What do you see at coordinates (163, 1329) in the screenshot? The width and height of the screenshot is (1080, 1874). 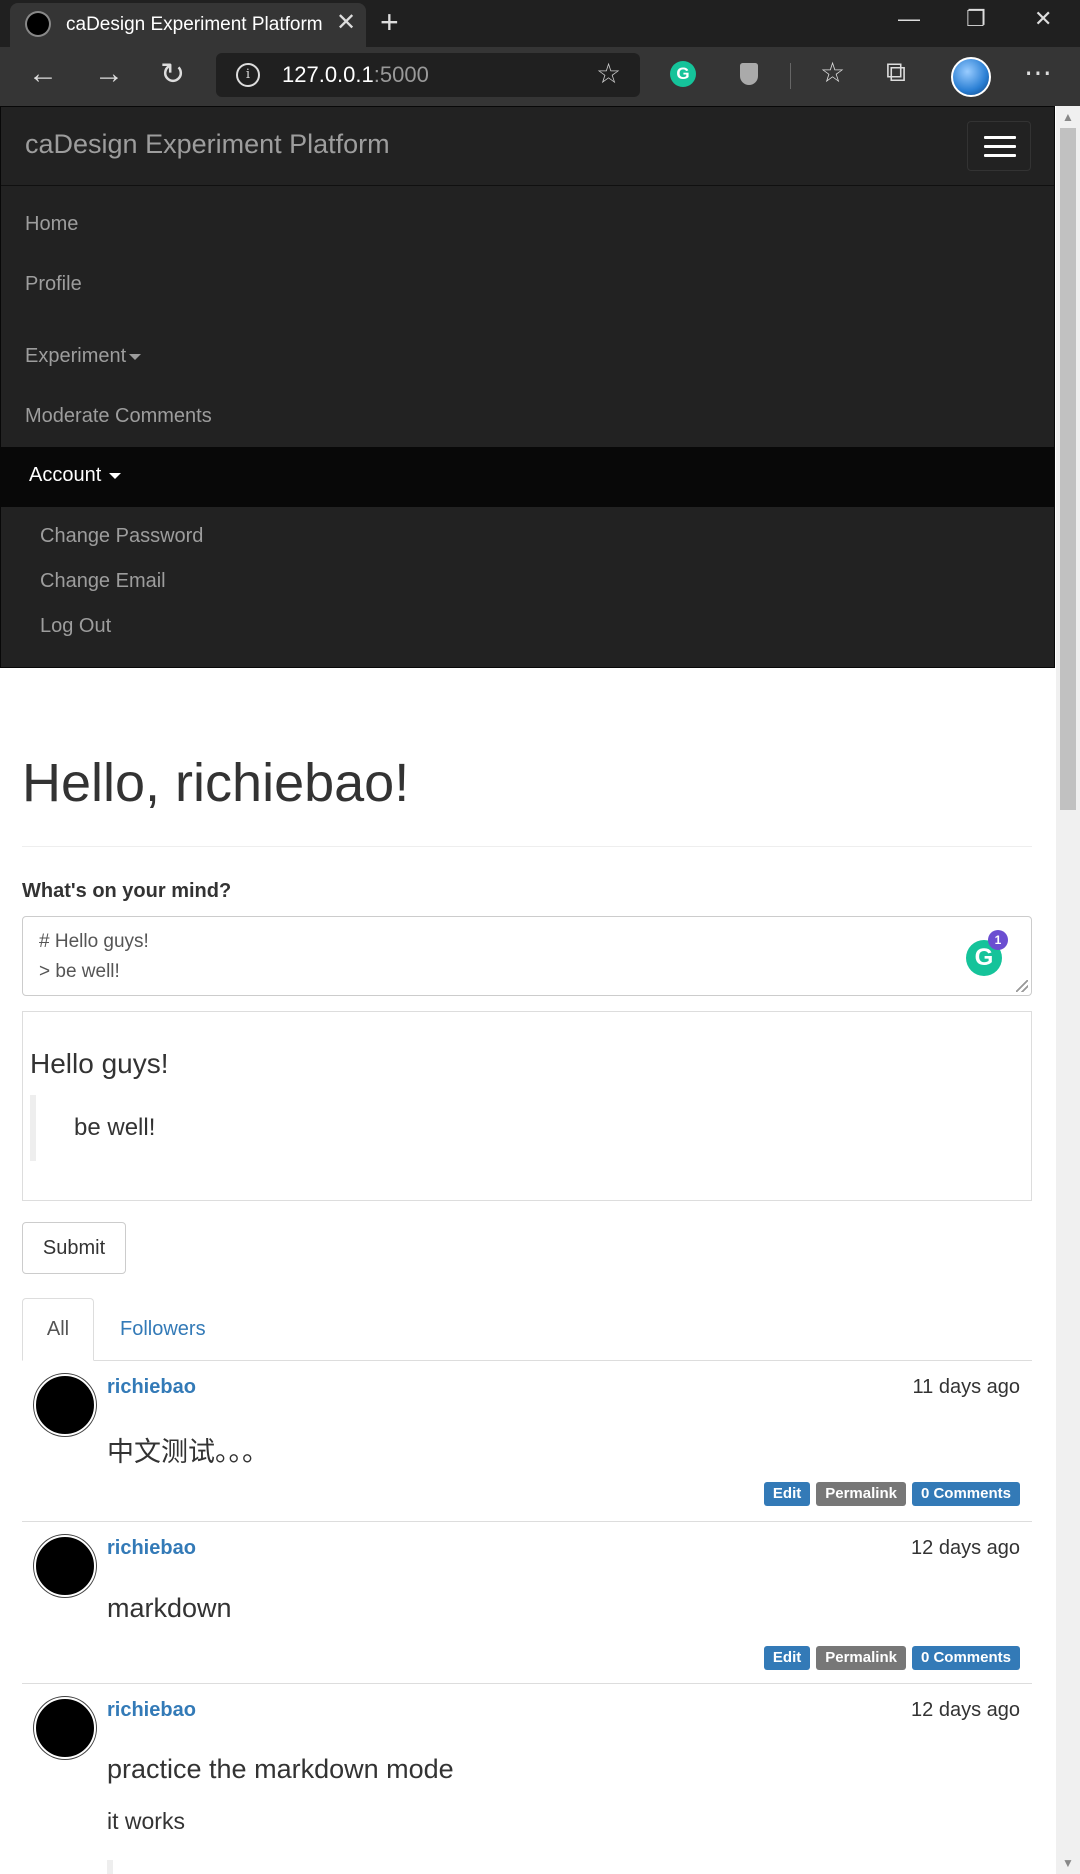 I see `tab-followers: Followers` at bounding box center [163, 1329].